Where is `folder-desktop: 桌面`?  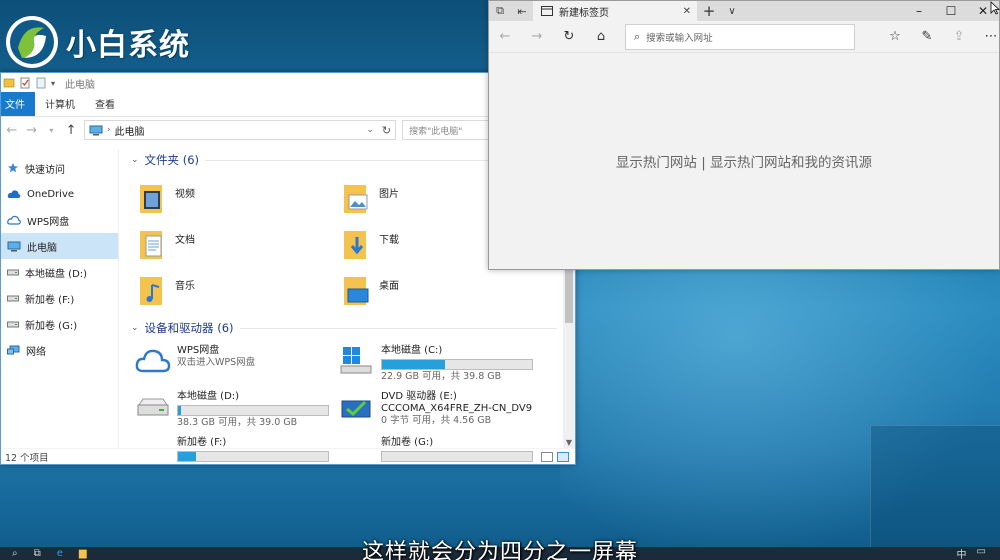 folder-desktop: 桌面 is located at coordinates (445, 290).